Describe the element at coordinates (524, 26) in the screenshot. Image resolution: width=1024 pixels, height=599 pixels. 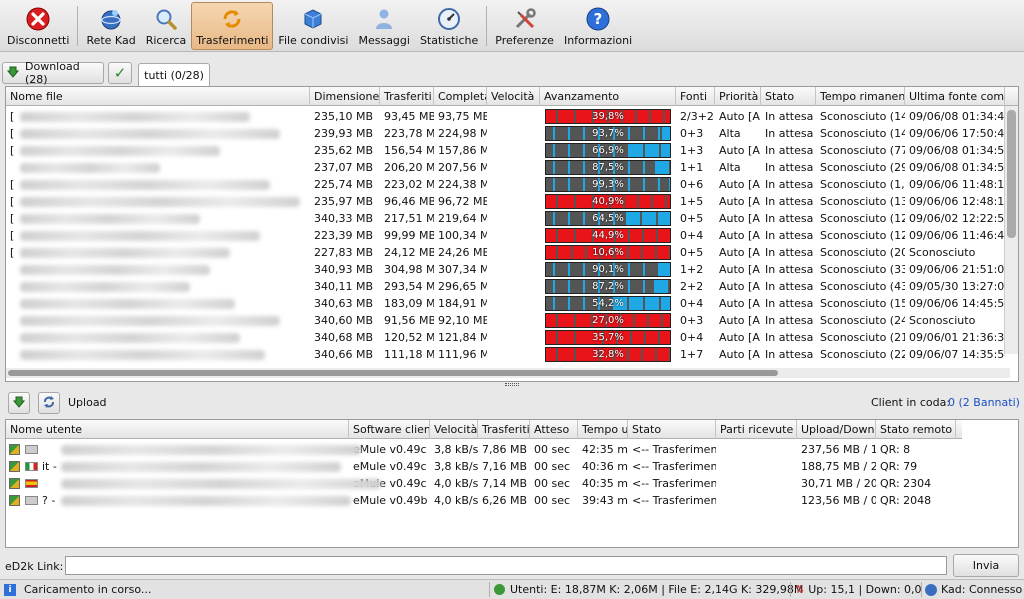
I see `preferences-button: Preferenze` at that location.